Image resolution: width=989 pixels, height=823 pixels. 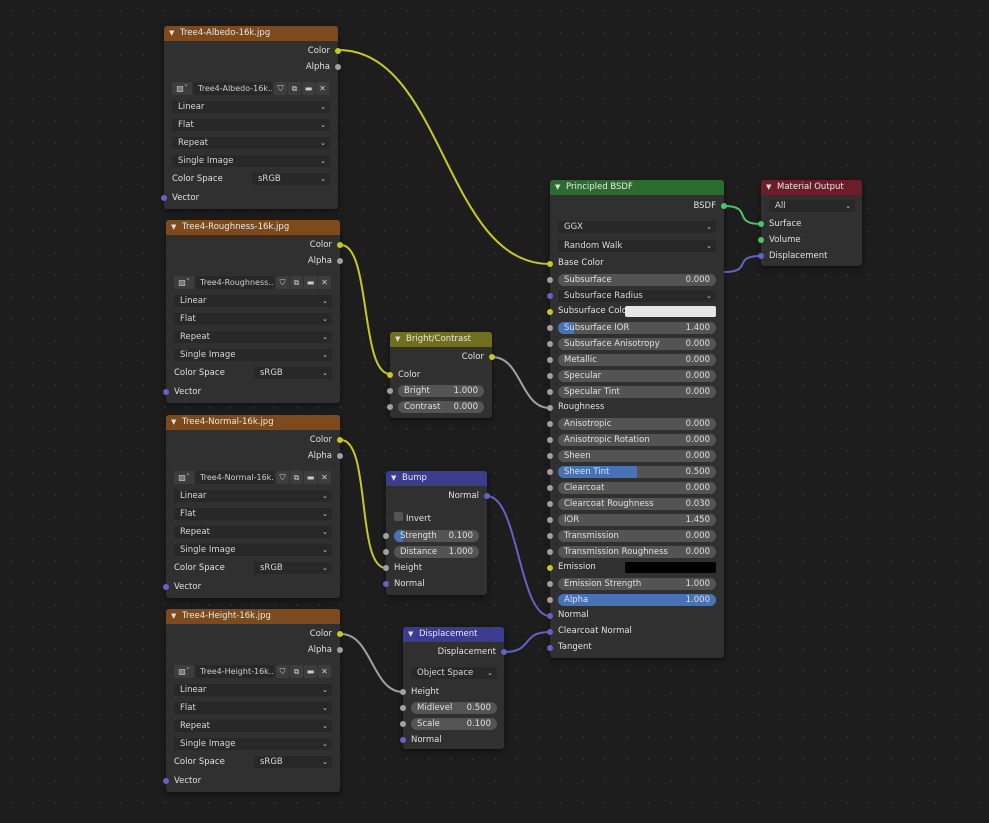 I want to click on input-field: Sheen 0.000, so click(x=637, y=456).